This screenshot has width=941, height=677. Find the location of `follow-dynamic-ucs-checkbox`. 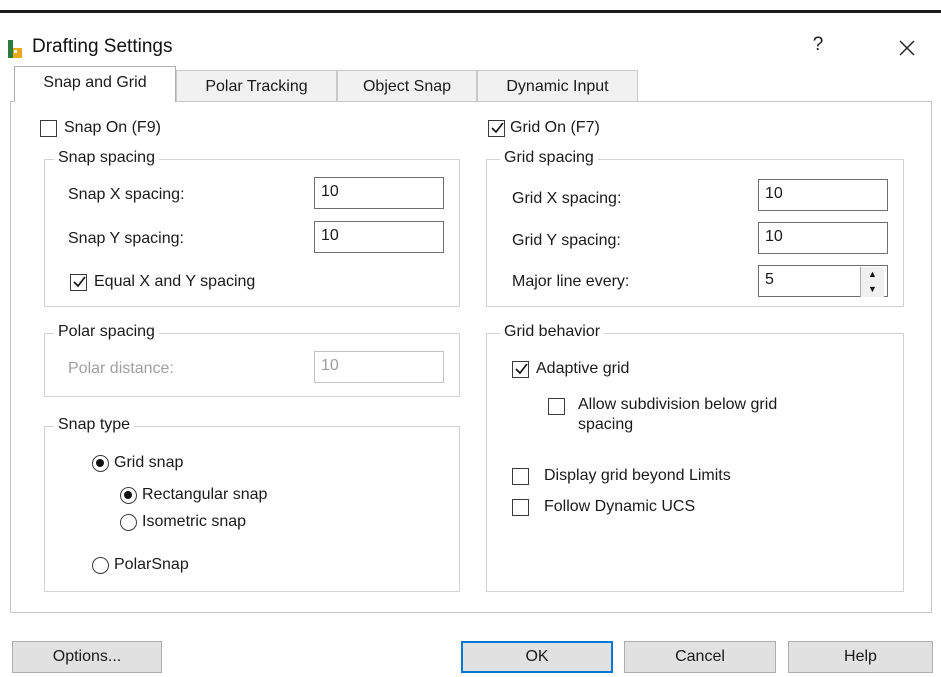

follow-dynamic-ucs-checkbox is located at coordinates (520, 507).